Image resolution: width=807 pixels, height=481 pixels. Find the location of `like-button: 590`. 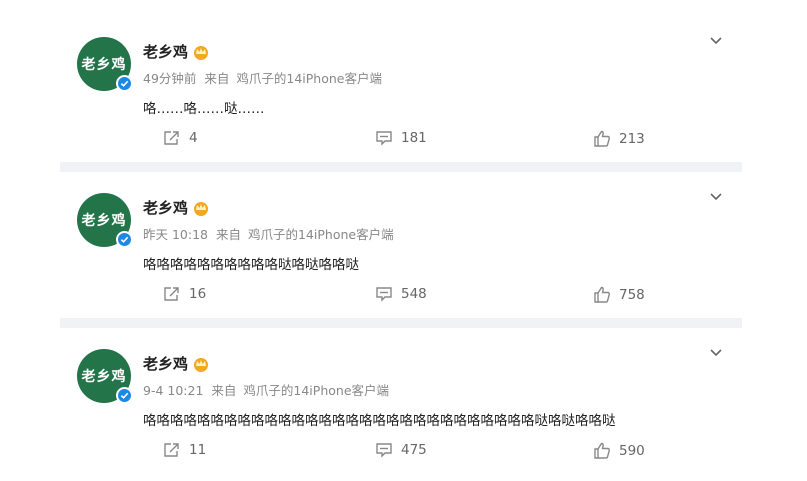

like-button: 590 is located at coordinates (619, 450).